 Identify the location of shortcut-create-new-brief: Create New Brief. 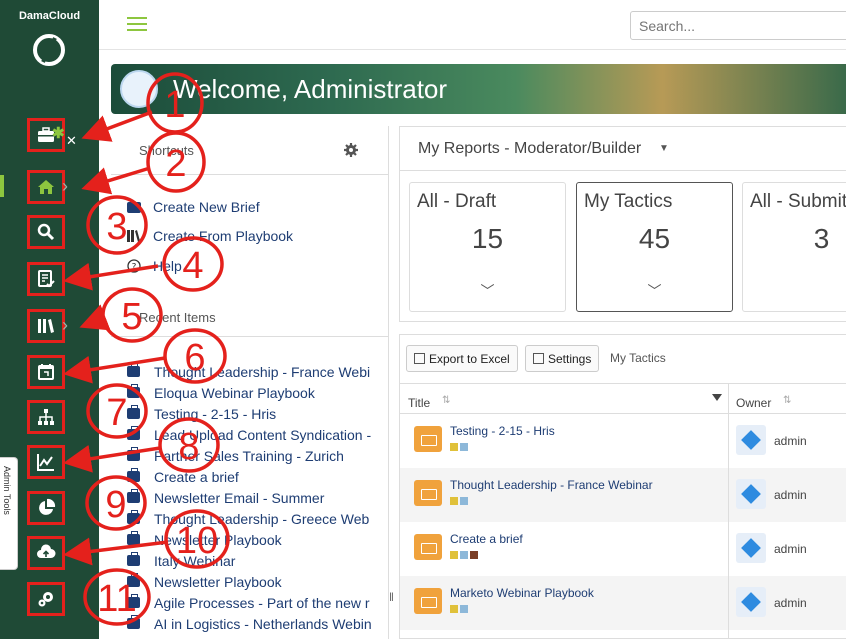
(193, 207).